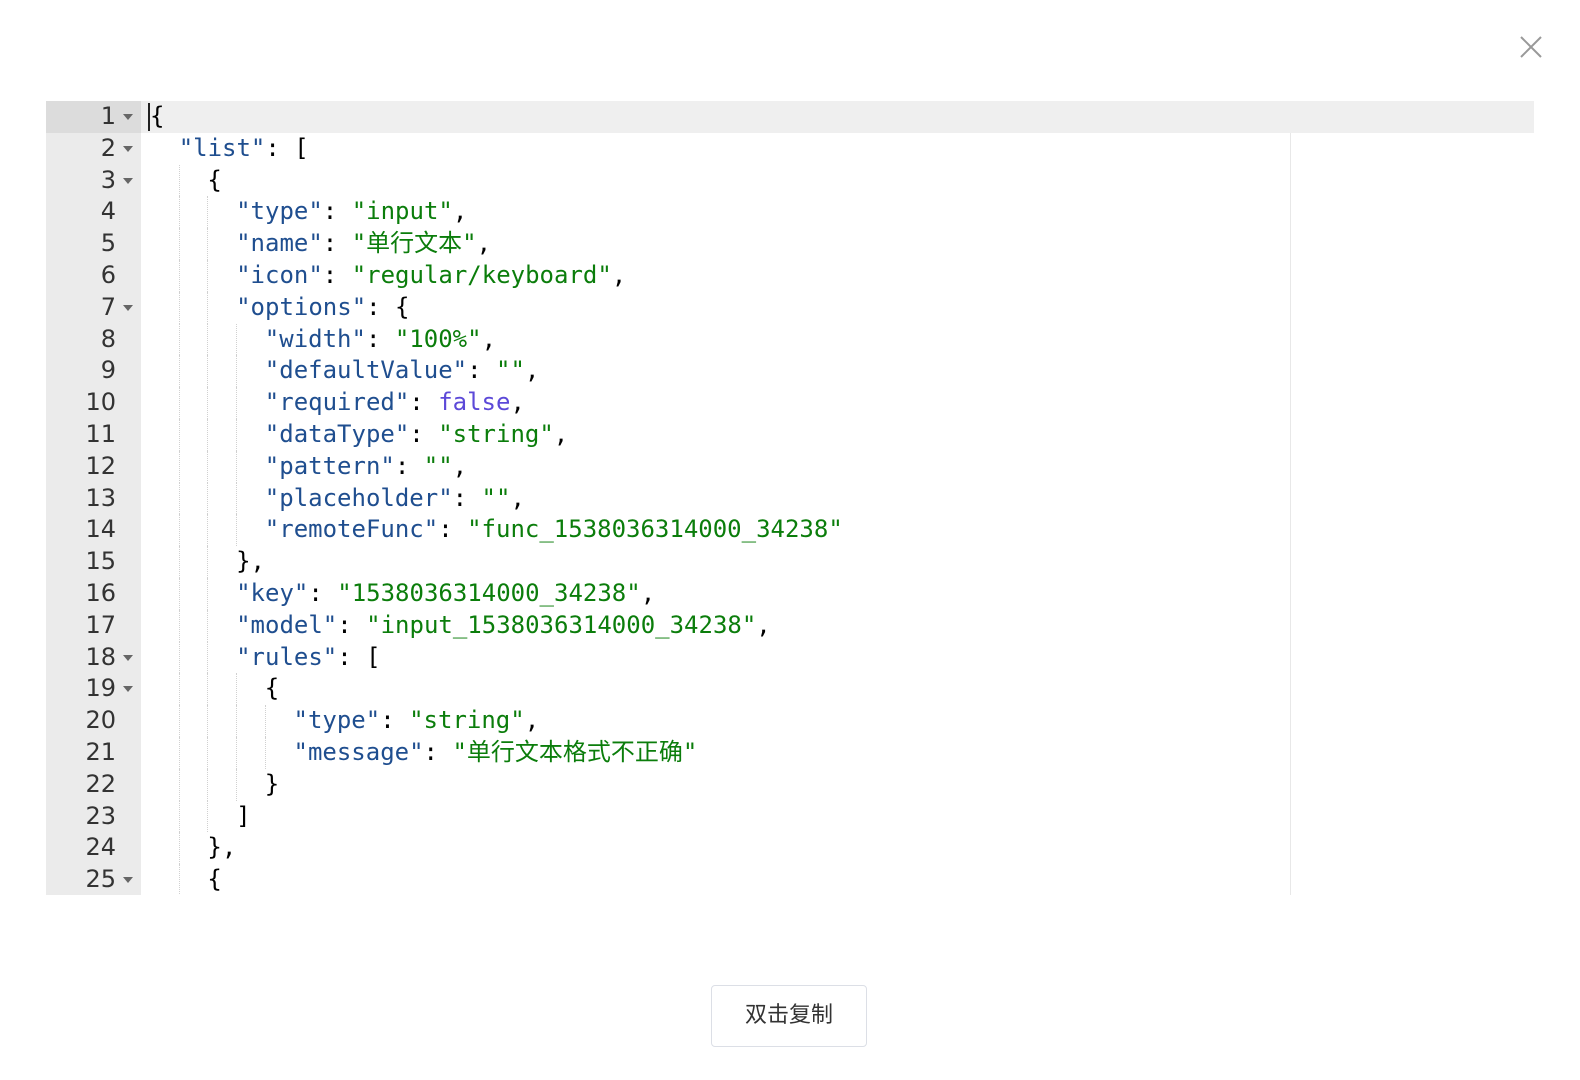 The height and width of the screenshot is (1080, 1580). Describe the element at coordinates (790, 721) in the screenshot. I see `code-line: 20 "type": "string",` at that location.